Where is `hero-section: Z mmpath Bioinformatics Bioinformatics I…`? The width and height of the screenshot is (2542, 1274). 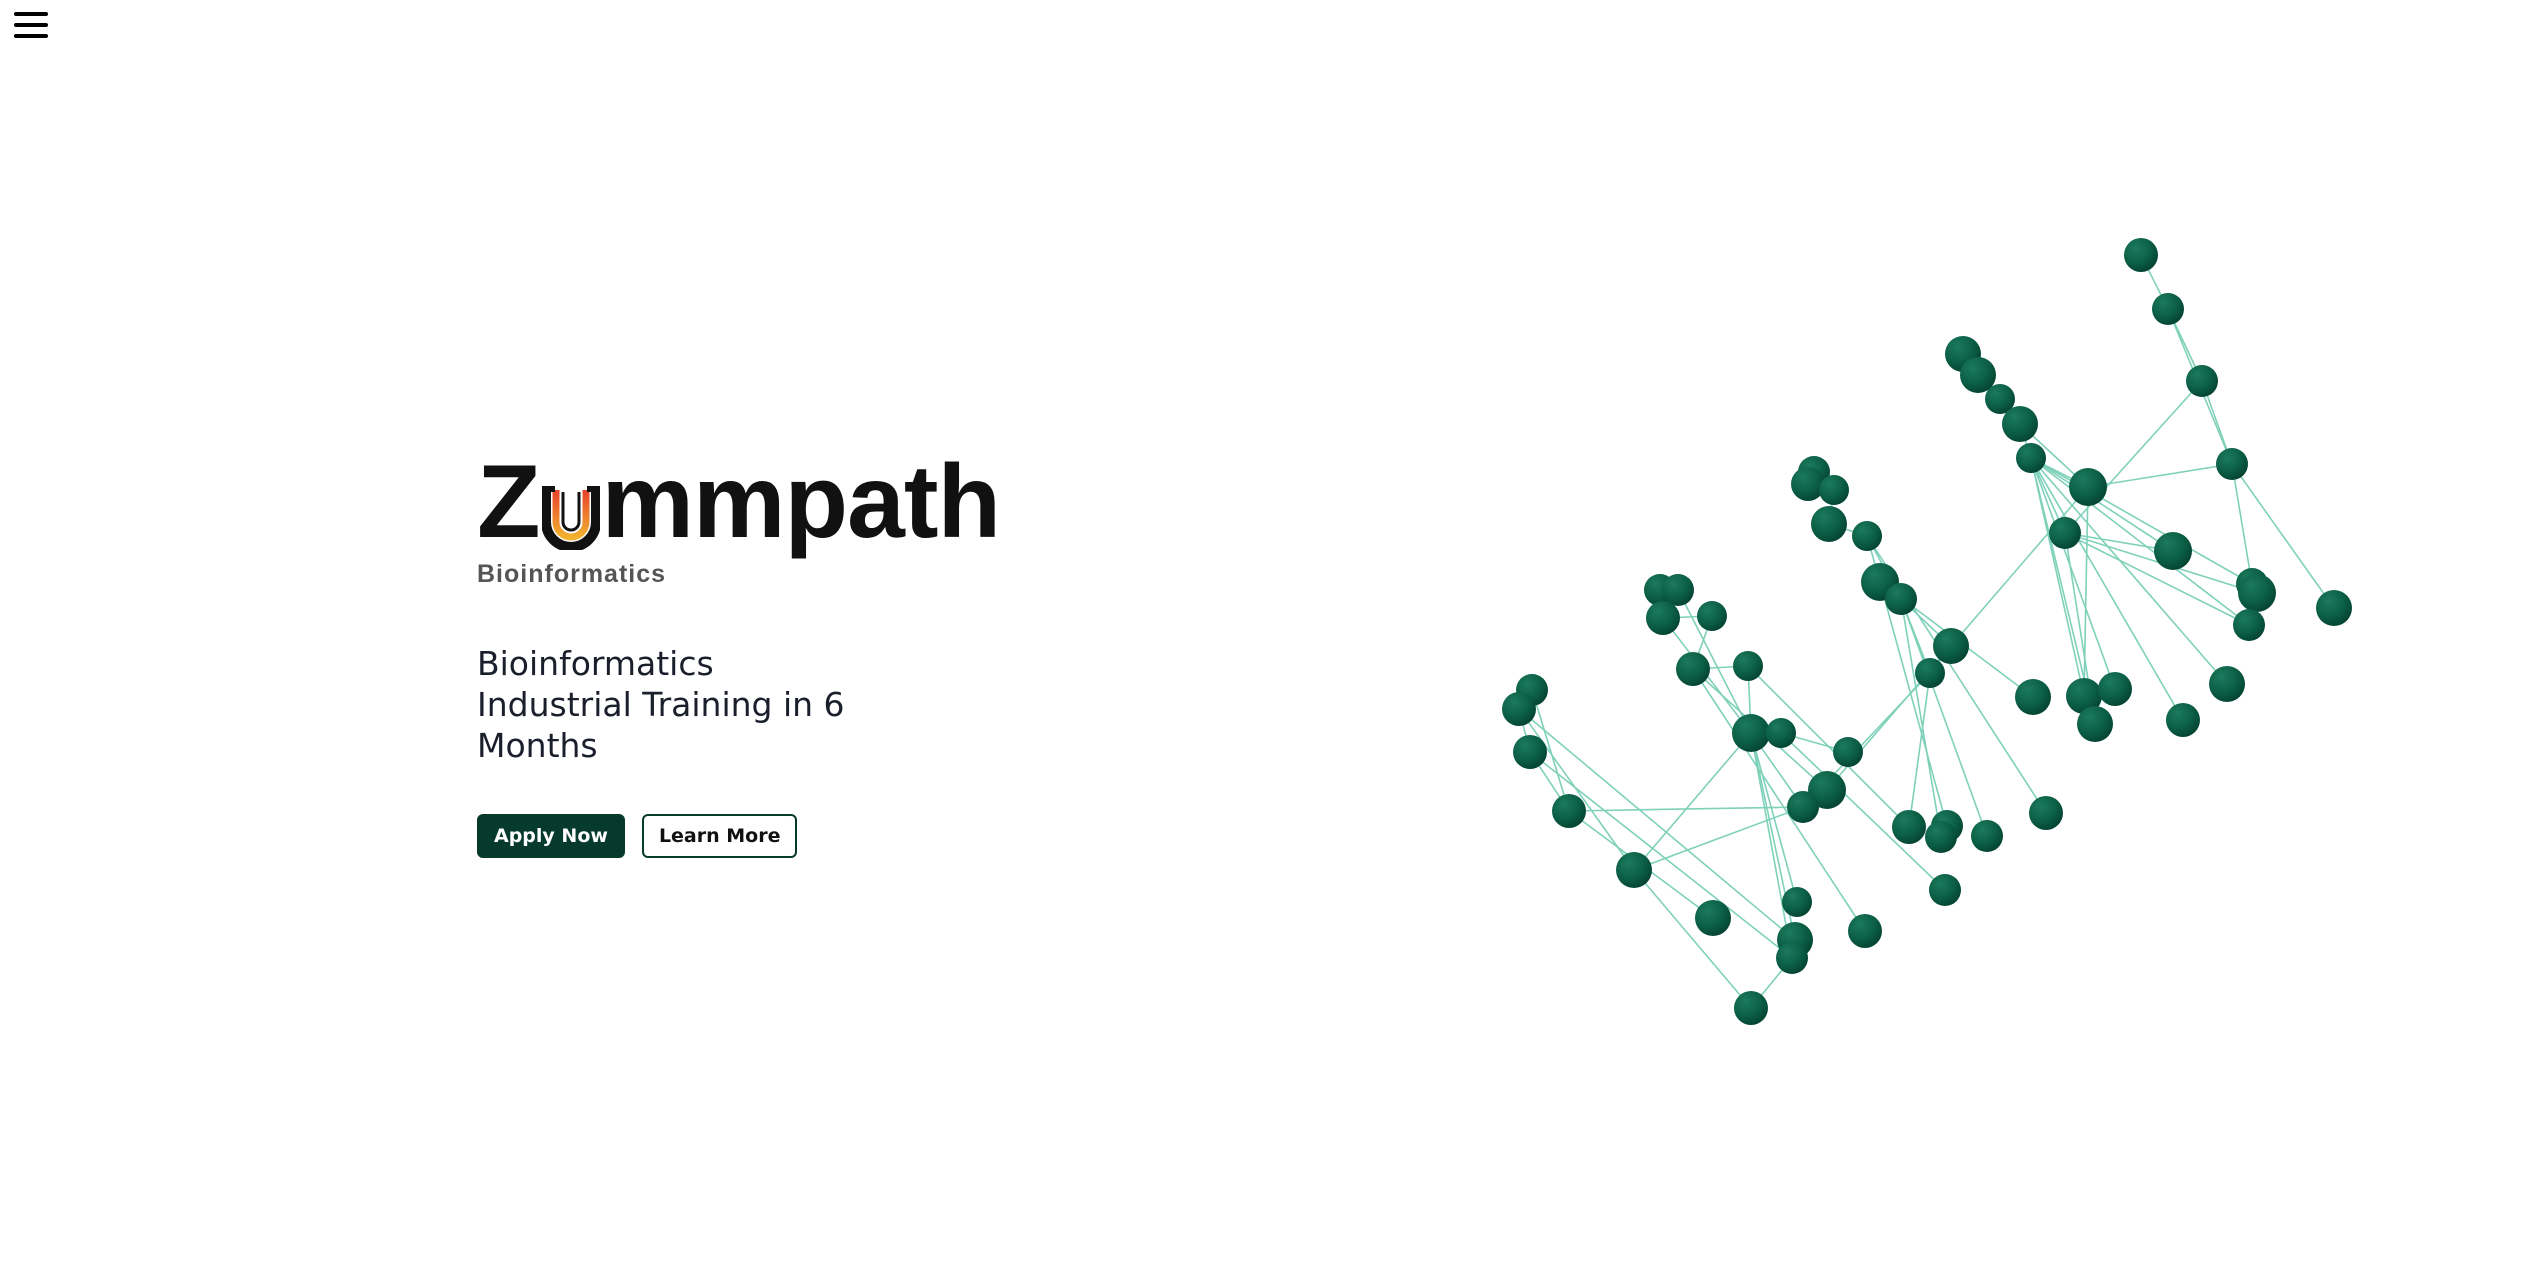
hero-section: Z mmpath Bioinformatics Bioinformatics I… is located at coordinates (827, 654).